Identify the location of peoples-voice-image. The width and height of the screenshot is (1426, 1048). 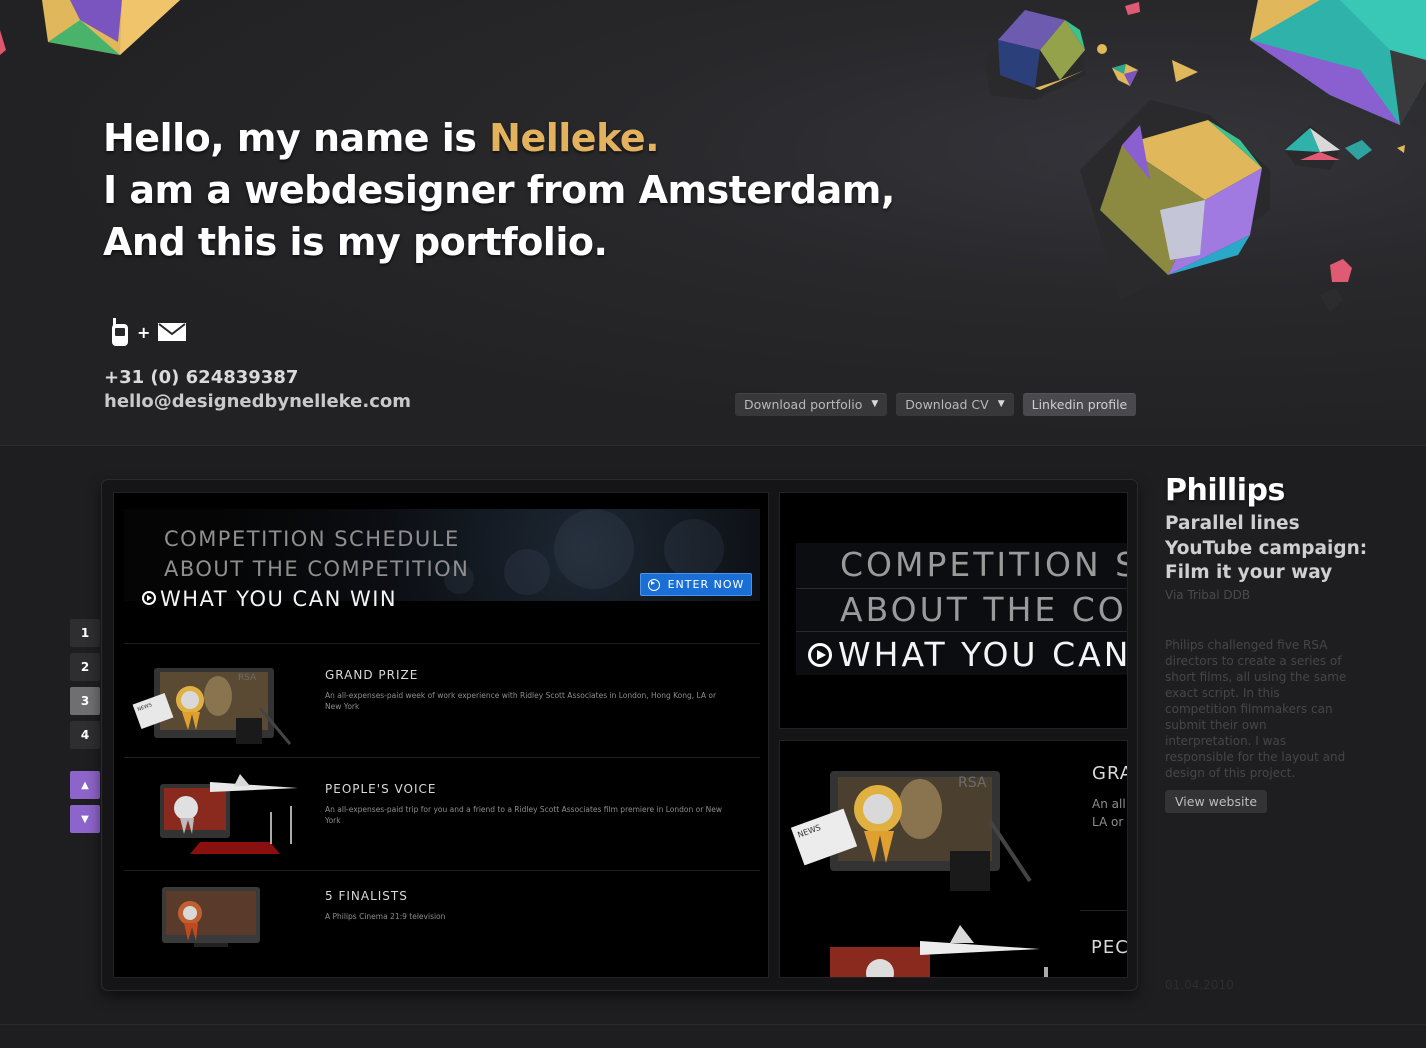
(229, 814).